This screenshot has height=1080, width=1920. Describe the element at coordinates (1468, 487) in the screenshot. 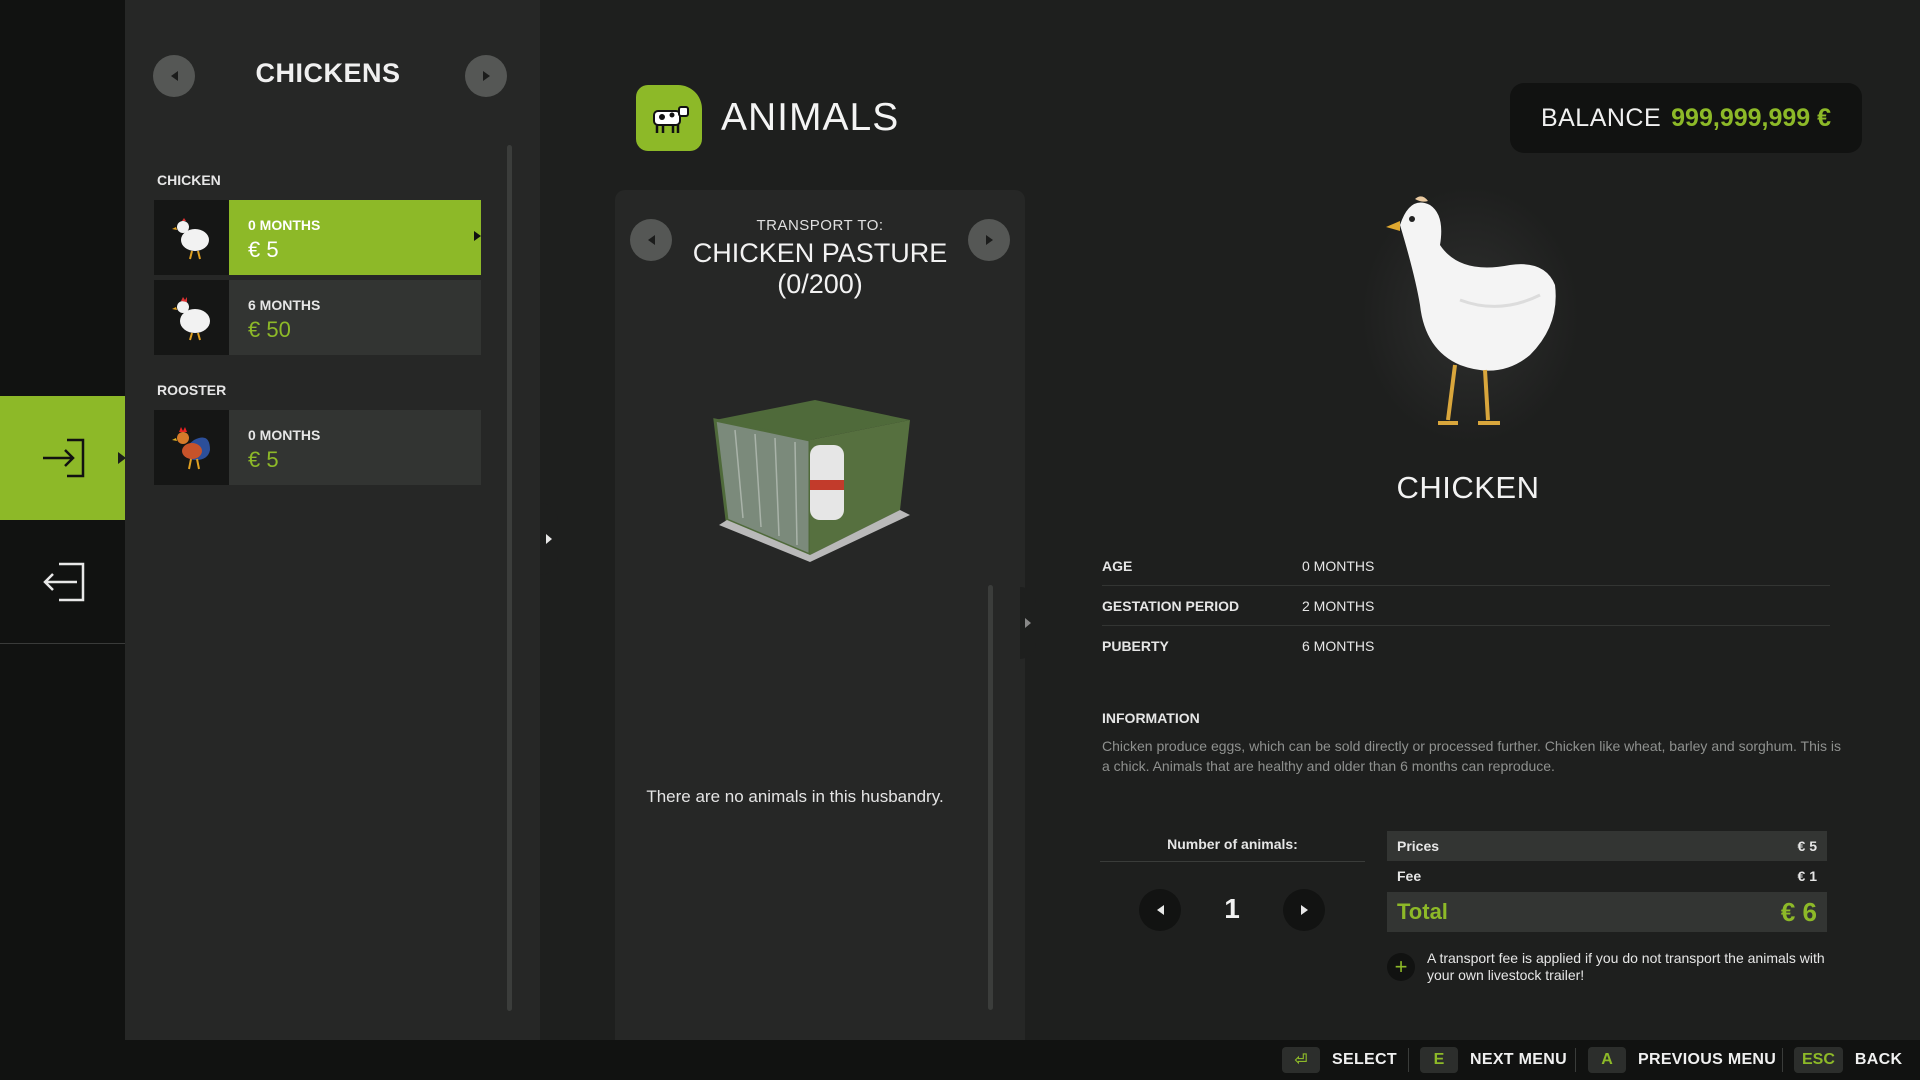

I see `animal-name: CHICKEN` at that location.